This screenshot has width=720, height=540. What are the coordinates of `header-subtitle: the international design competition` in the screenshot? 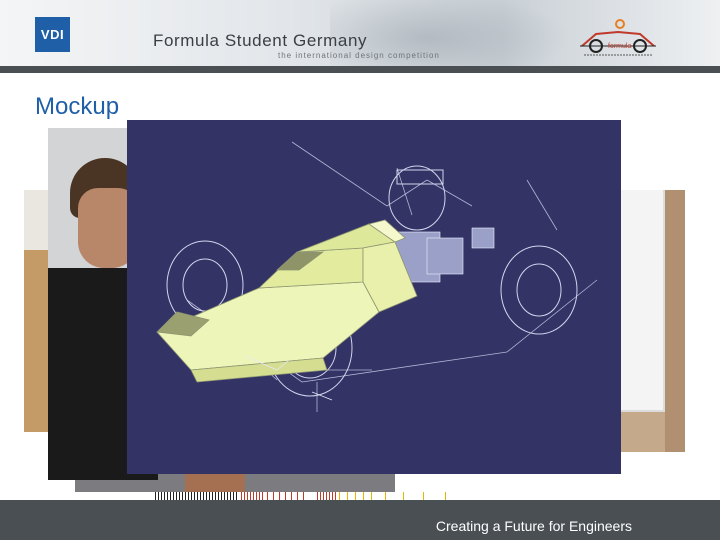 It's located at (359, 55).